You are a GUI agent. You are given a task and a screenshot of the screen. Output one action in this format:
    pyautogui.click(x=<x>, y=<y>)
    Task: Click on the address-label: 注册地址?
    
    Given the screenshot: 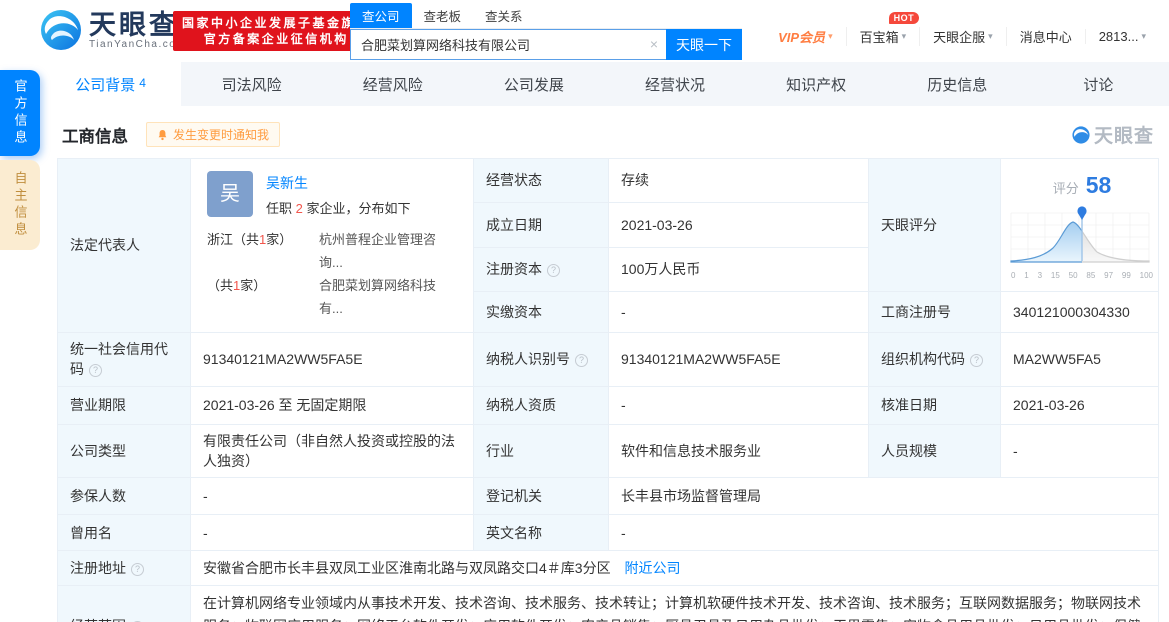 What is the action you would take?
    pyautogui.click(x=124, y=568)
    